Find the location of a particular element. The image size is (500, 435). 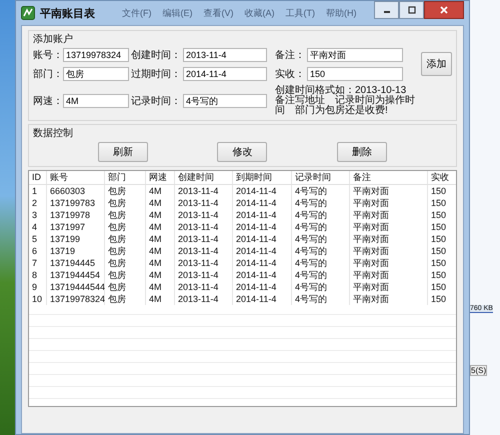

field-label: 账号： is located at coordinates (48, 55).